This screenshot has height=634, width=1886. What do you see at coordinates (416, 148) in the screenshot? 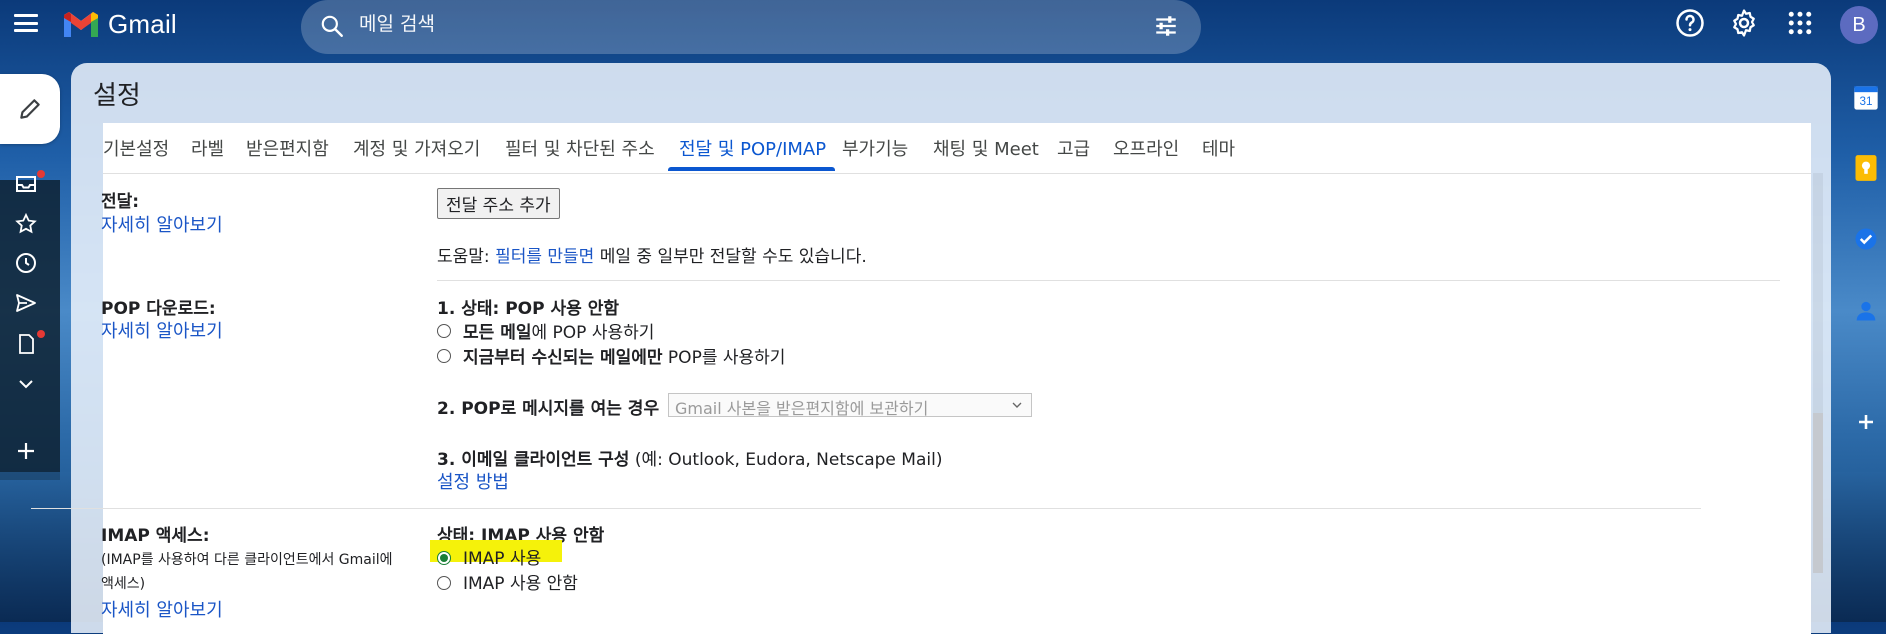
I see `tab-accounts-import: 계정 및 가져오기` at bounding box center [416, 148].